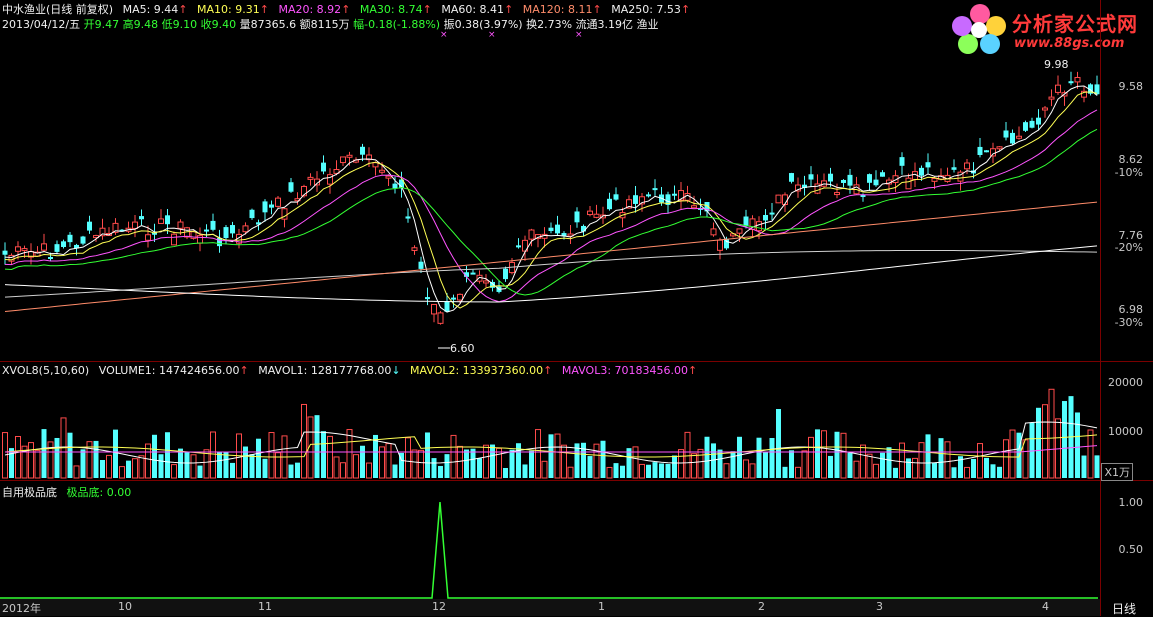  Describe the element at coordinates (1056, 64) in the screenshot. I see `high-price-annotation: 9.98` at that location.